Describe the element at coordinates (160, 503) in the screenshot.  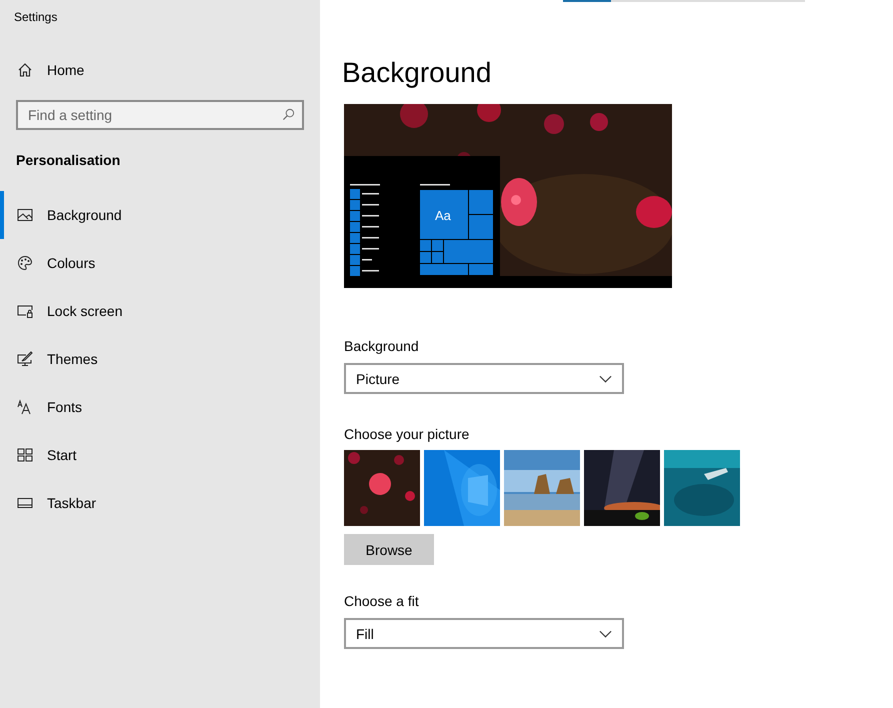
I see `sidebar-item: Taskbar` at that location.